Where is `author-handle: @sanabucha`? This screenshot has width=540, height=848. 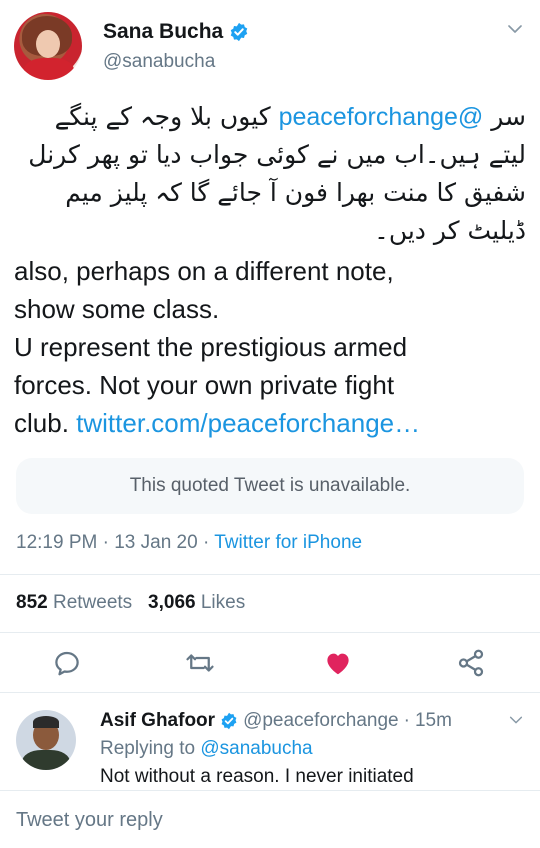 author-handle: @sanabucha is located at coordinates (159, 62).